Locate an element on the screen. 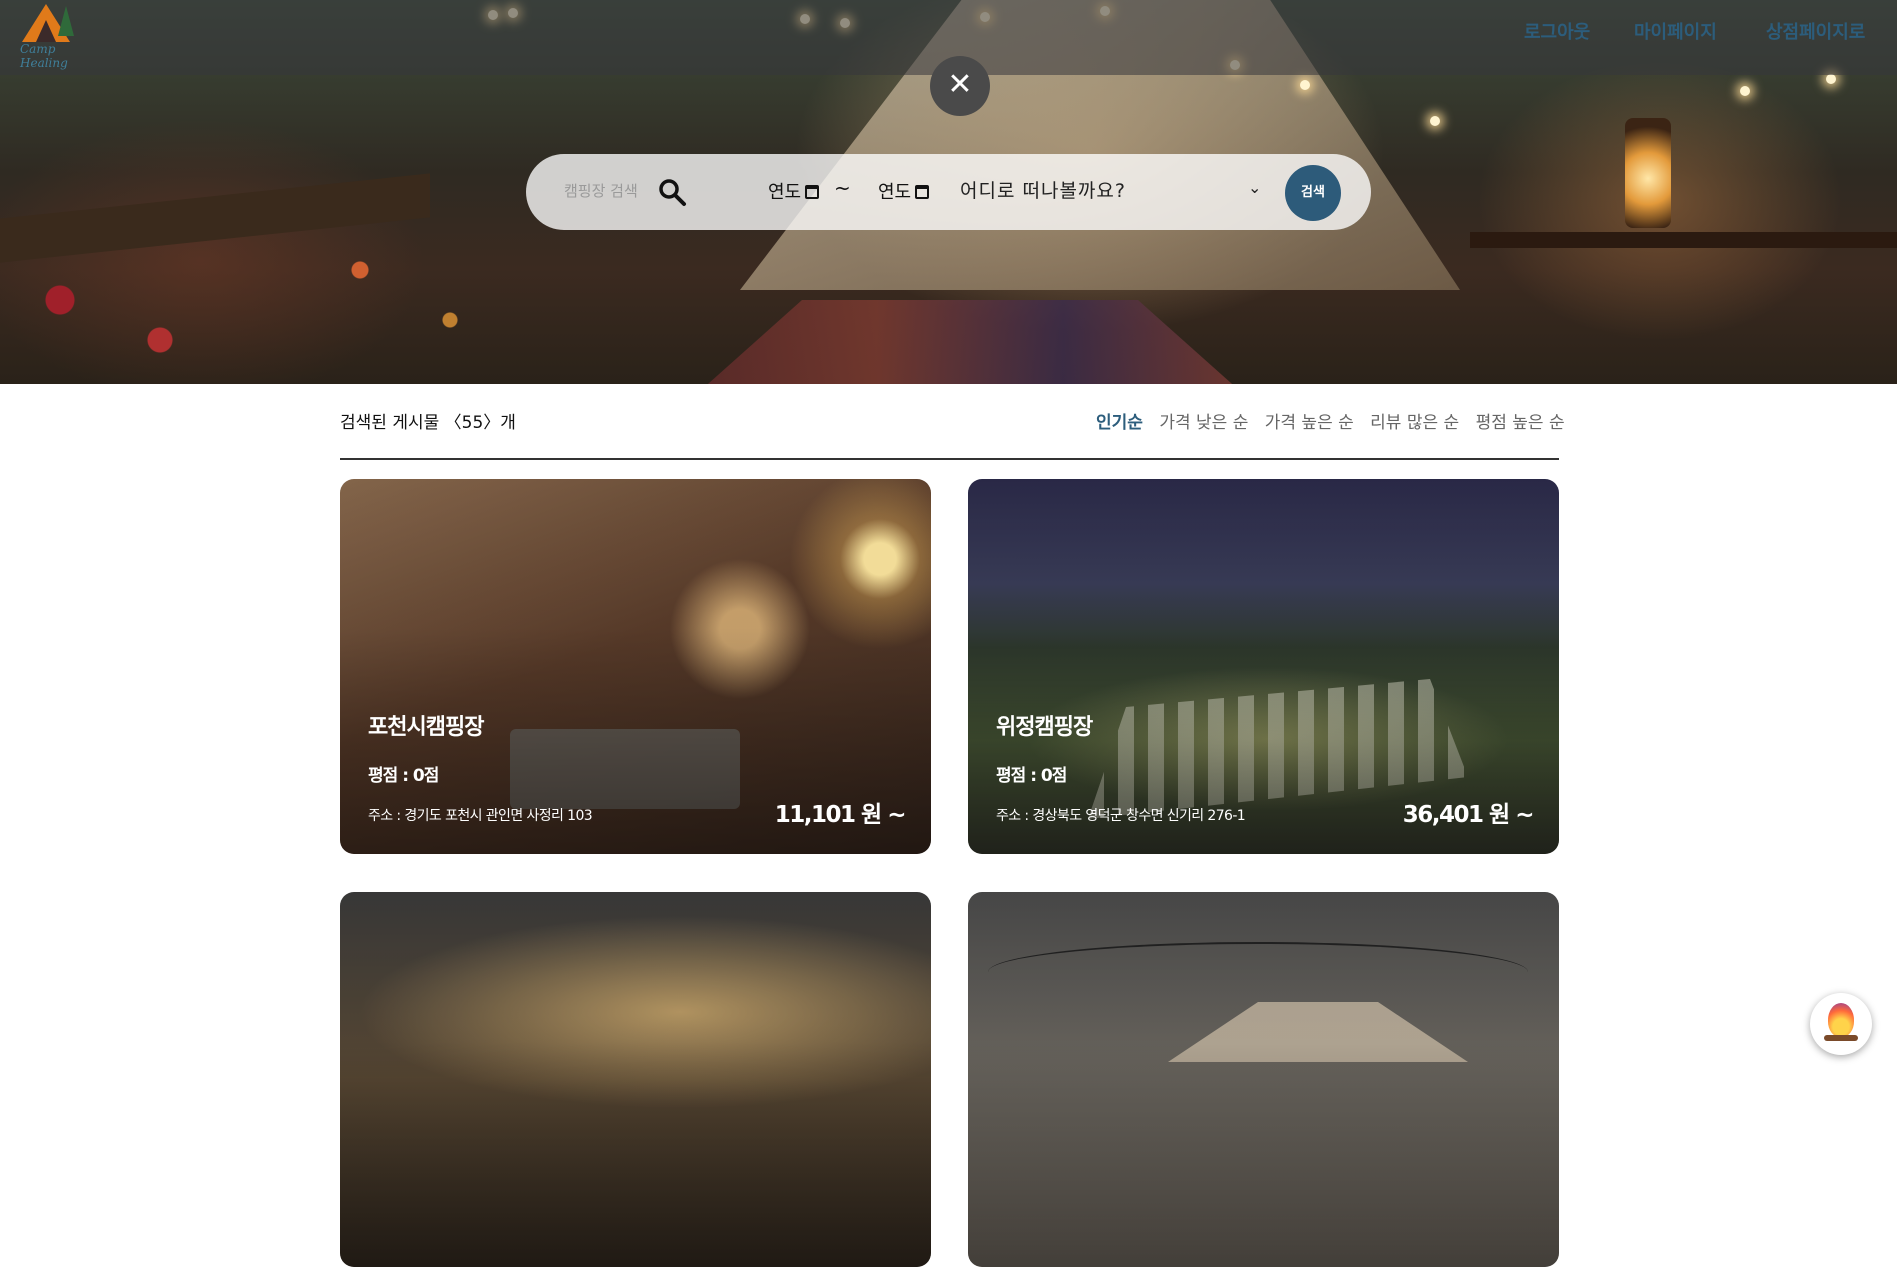  close-search-button: ✕ is located at coordinates (960, 86).